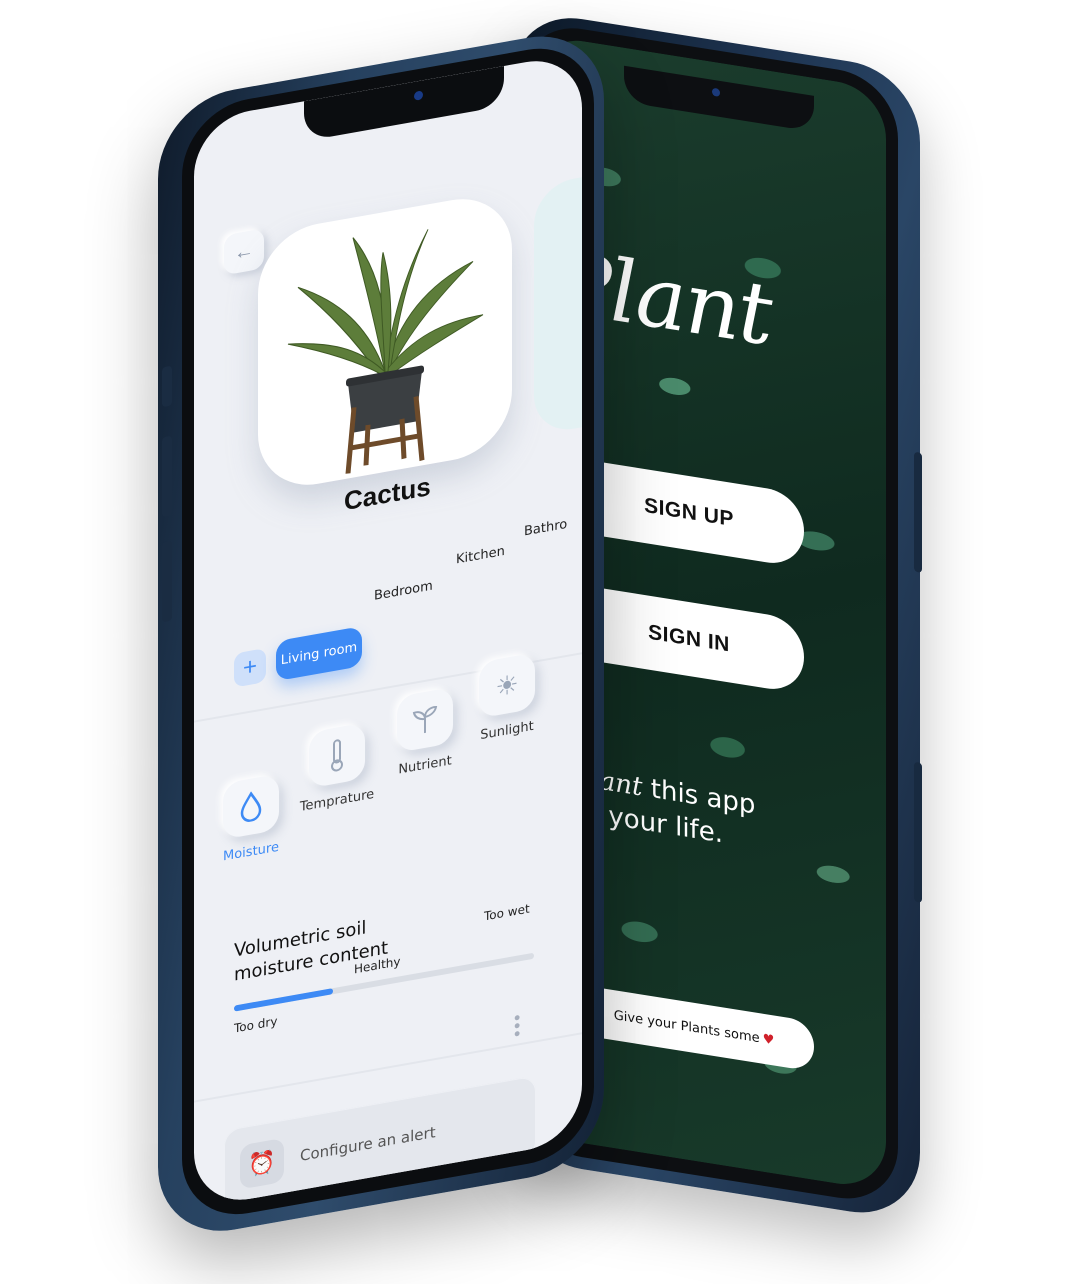 The height and width of the screenshot is (1284, 1080). What do you see at coordinates (507, 685) in the screenshot?
I see `sun-icon: ☀` at bounding box center [507, 685].